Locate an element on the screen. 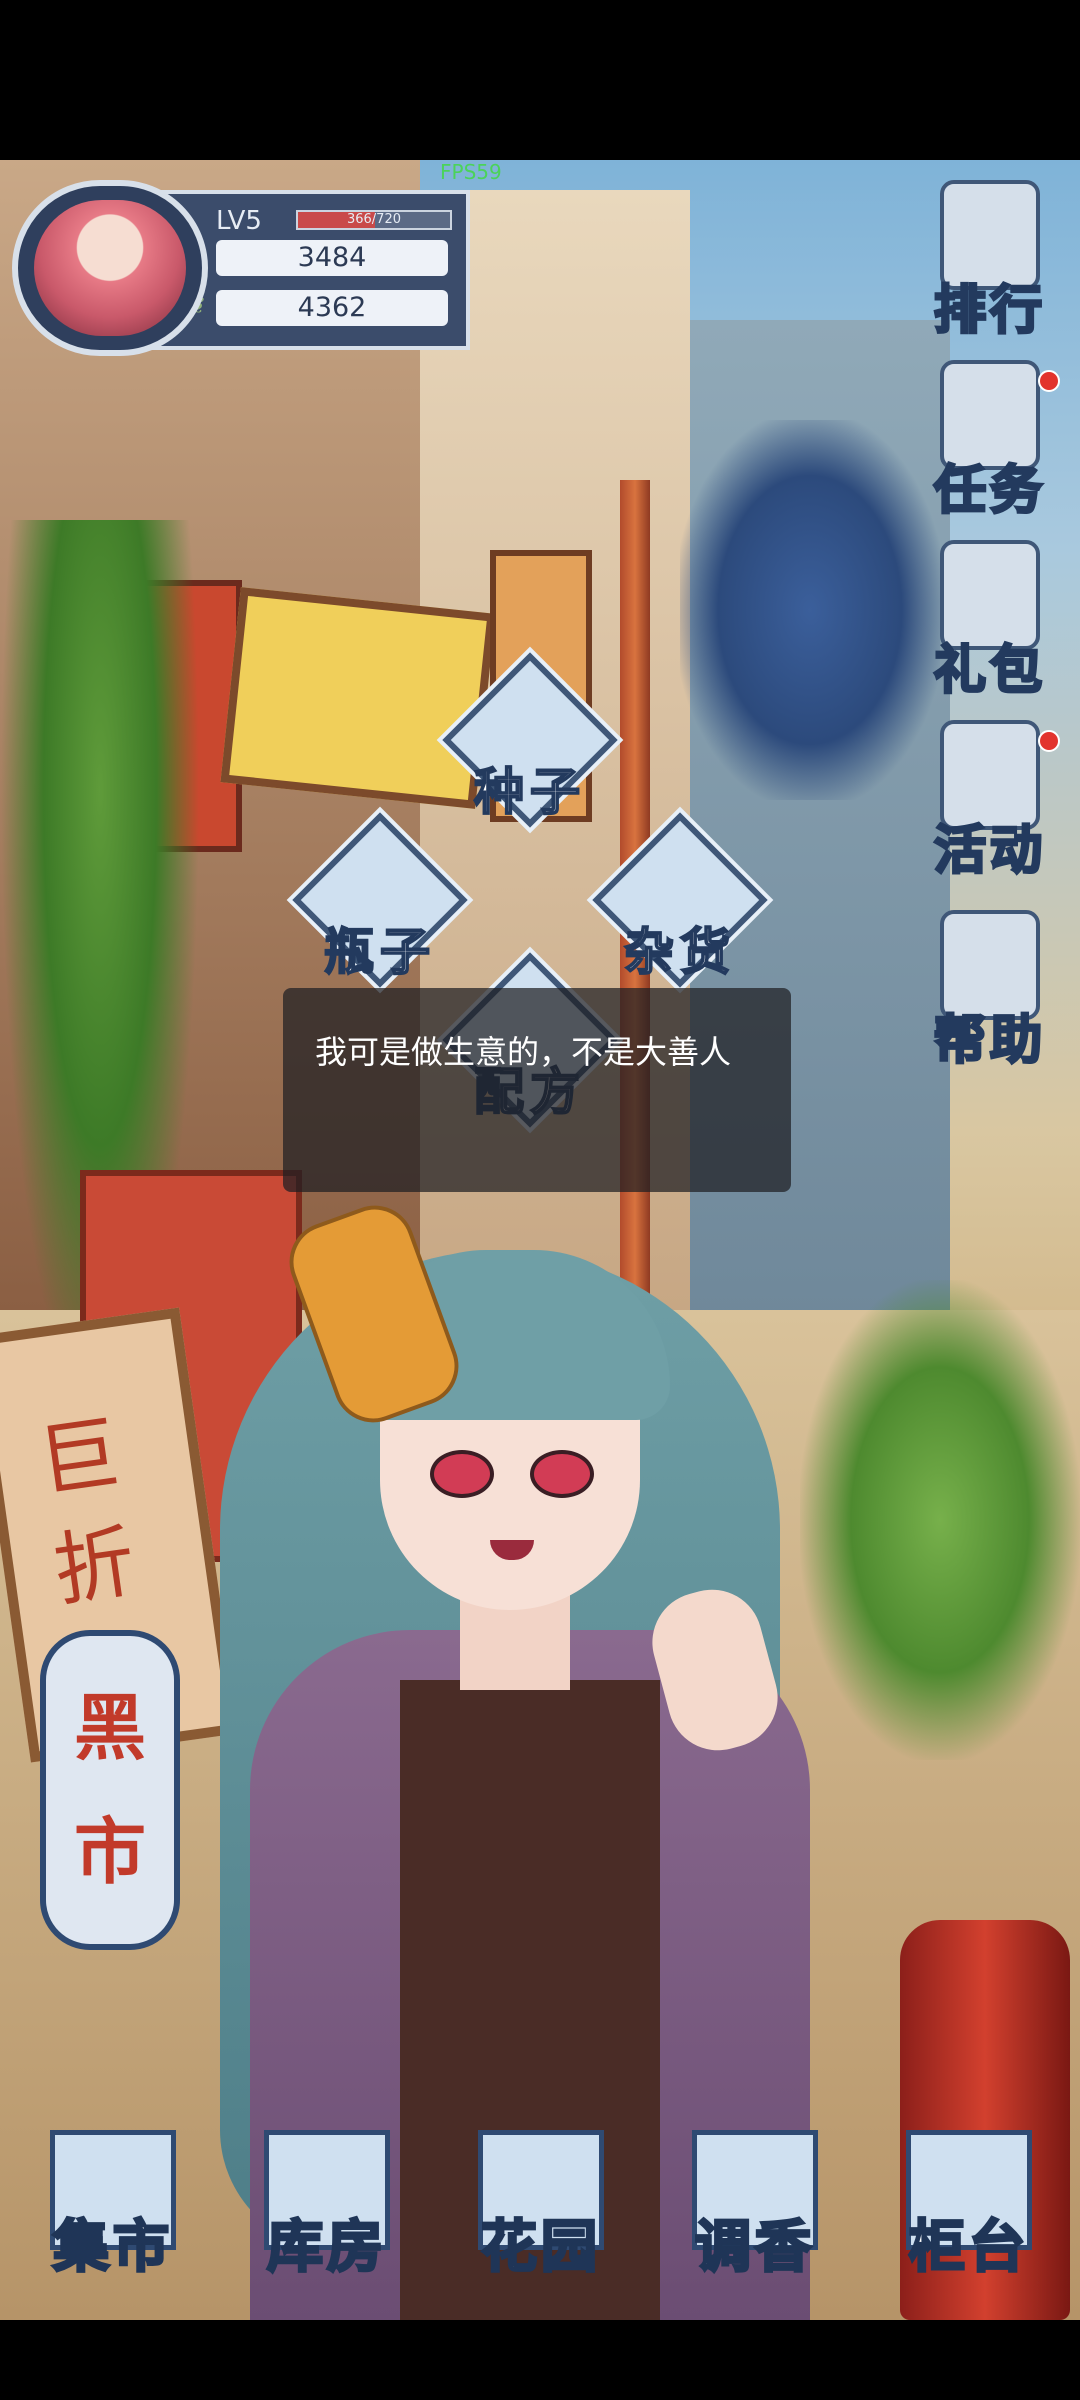 The height and width of the screenshot is (2400, 1080). black-market-button: 黑 市 is located at coordinates (110, 1790).